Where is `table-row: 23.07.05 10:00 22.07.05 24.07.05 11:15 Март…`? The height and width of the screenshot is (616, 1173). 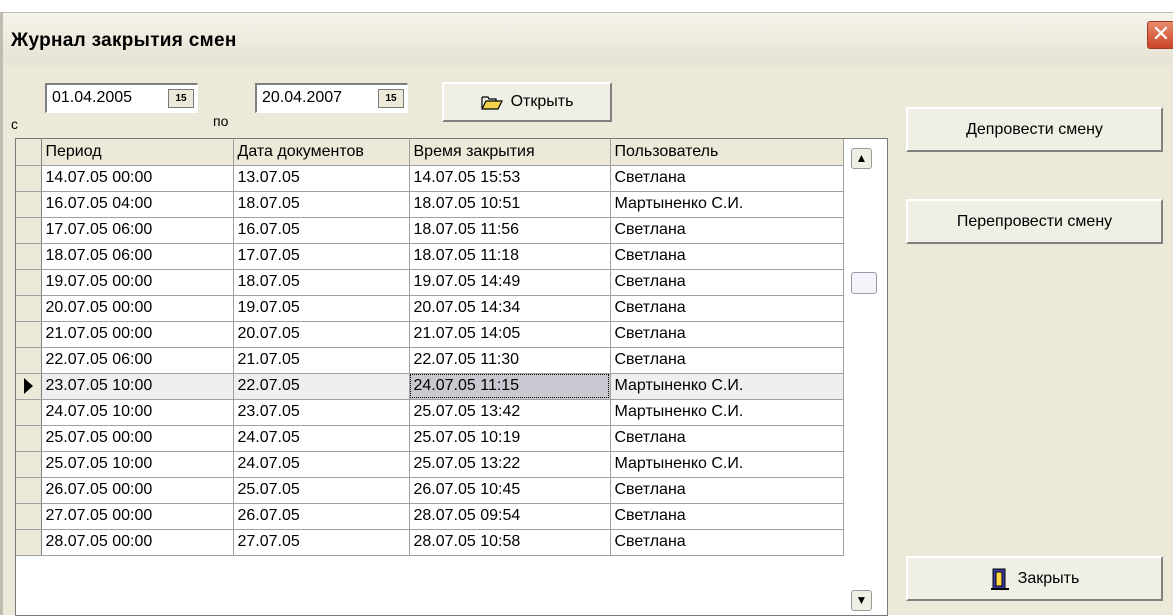
table-row: 23.07.05 10:00 22.07.05 24.07.05 11:15 Март… is located at coordinates (430, 386).